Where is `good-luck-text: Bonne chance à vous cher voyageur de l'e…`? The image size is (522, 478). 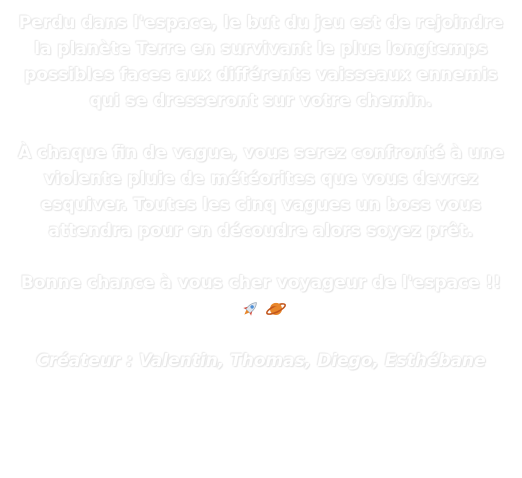 good-luck-text: Bonne chance à vous cher voyageur de l'e… is located at coordinates (261, 283).